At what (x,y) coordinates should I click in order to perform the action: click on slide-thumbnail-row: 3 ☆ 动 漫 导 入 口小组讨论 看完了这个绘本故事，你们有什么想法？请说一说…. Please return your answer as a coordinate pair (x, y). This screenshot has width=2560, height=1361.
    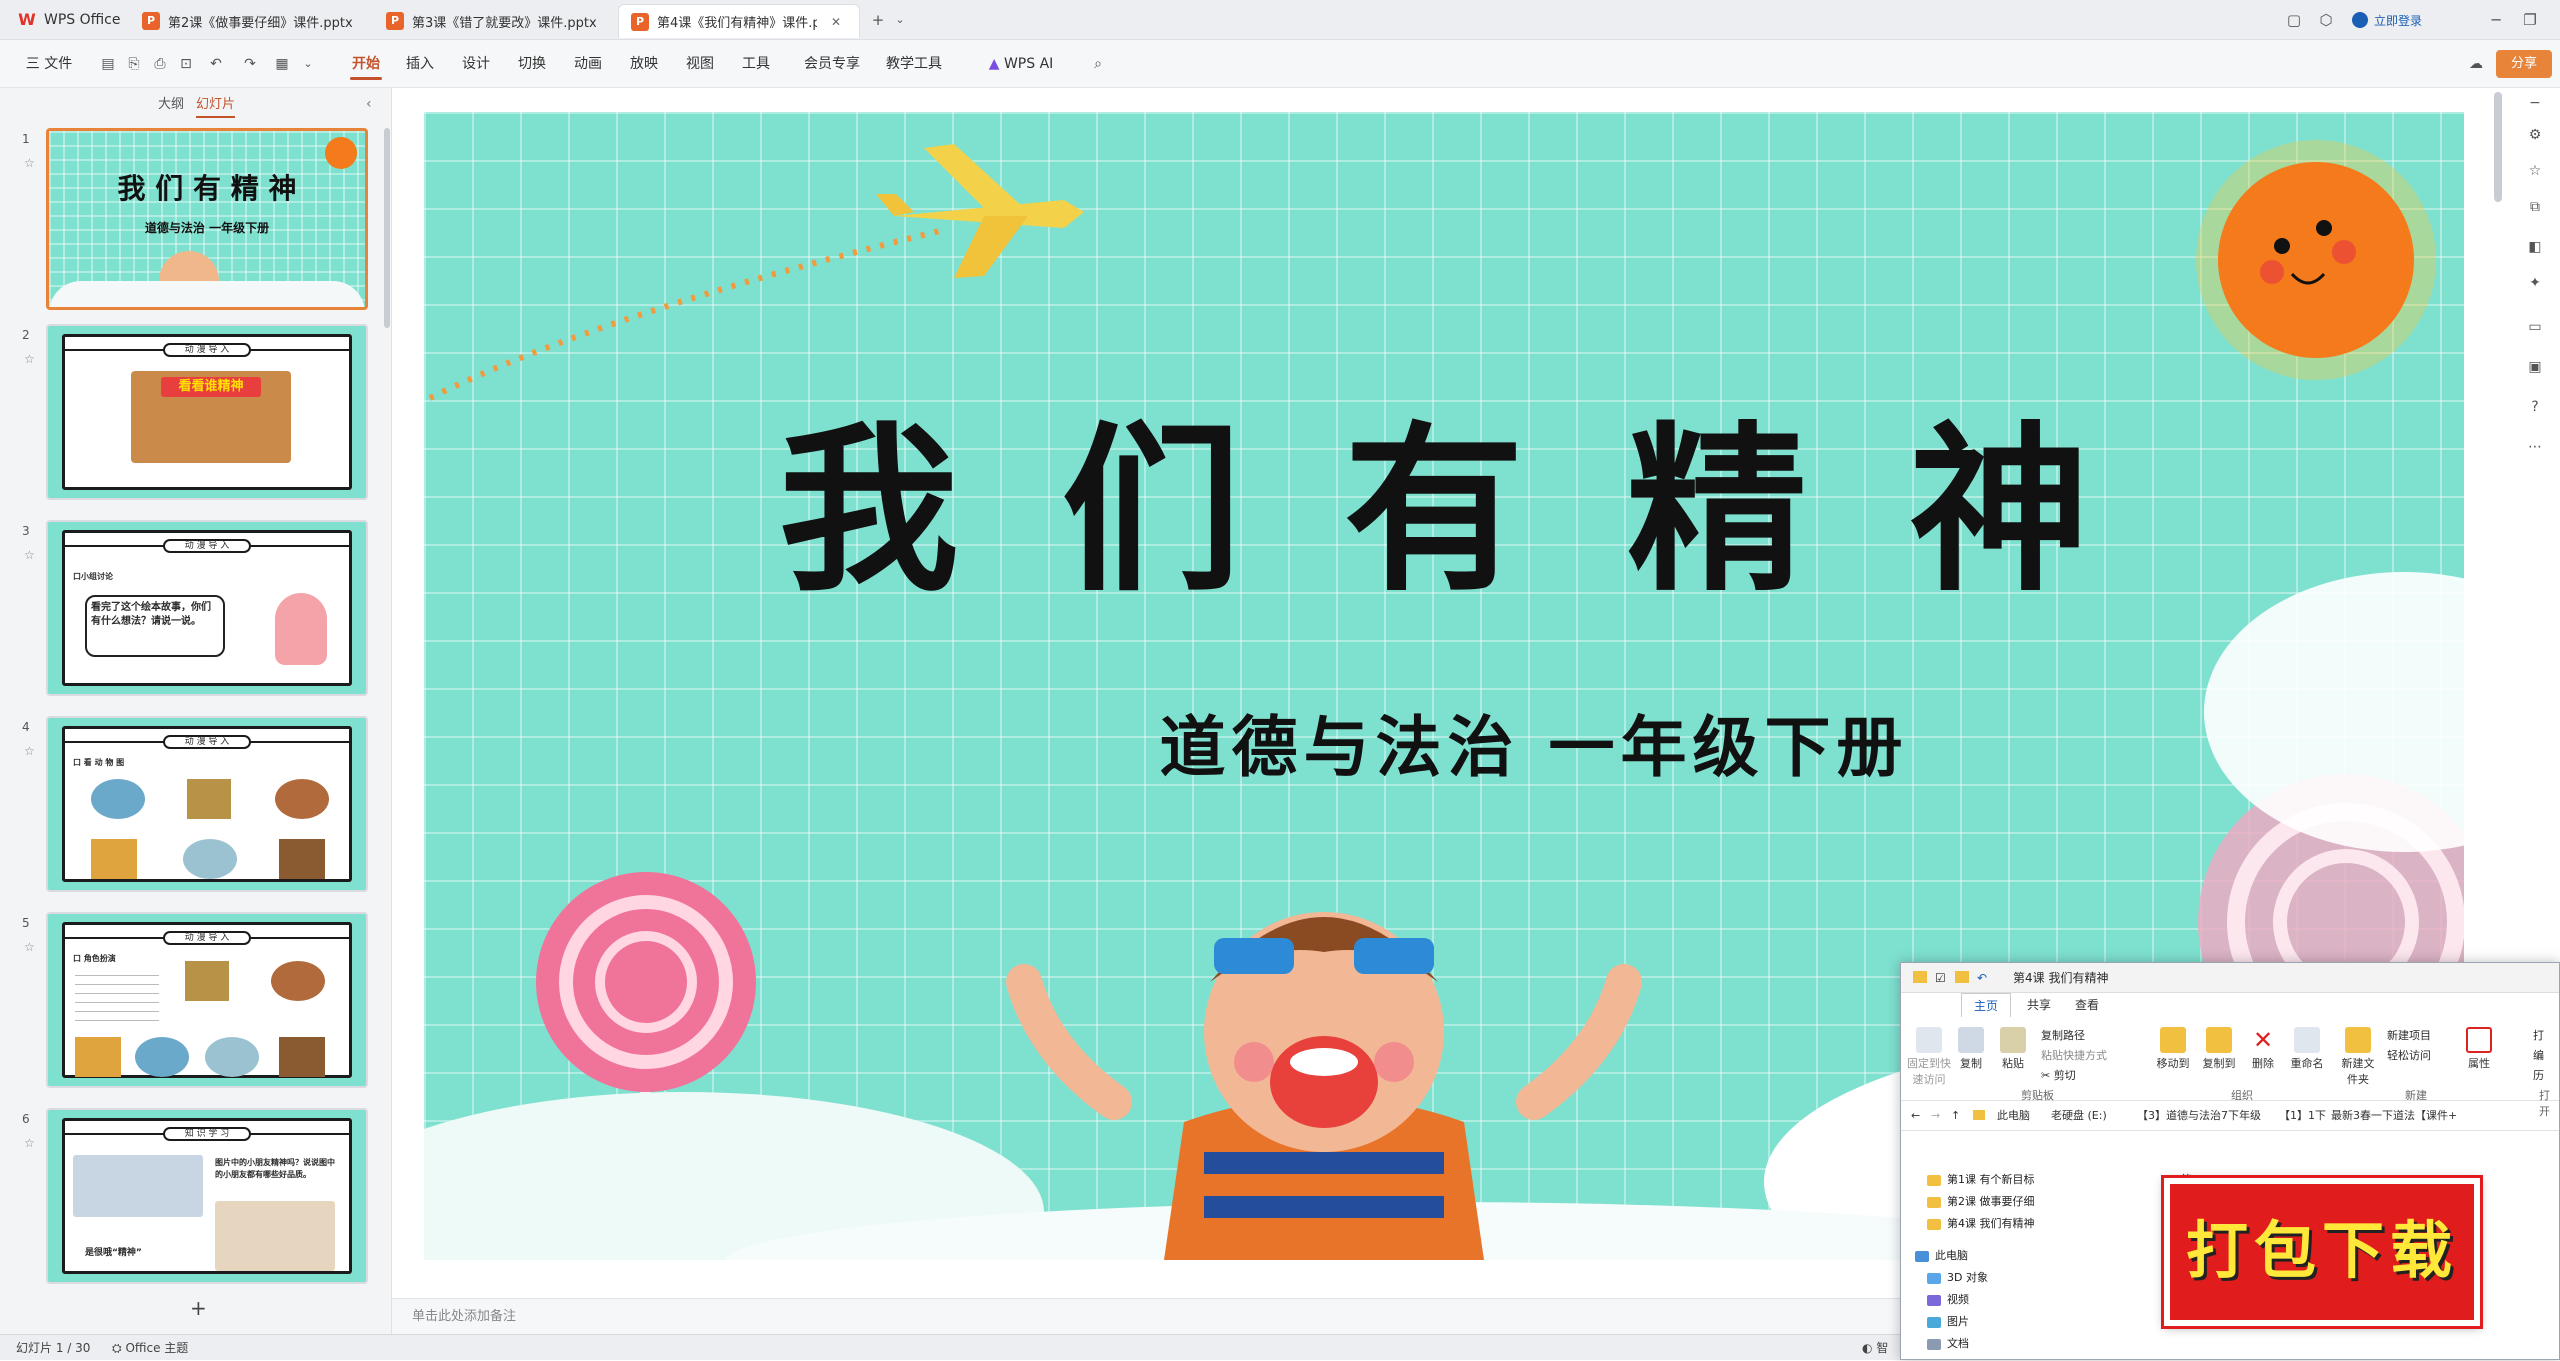
    Looking at the image, I should click on (190, 611).